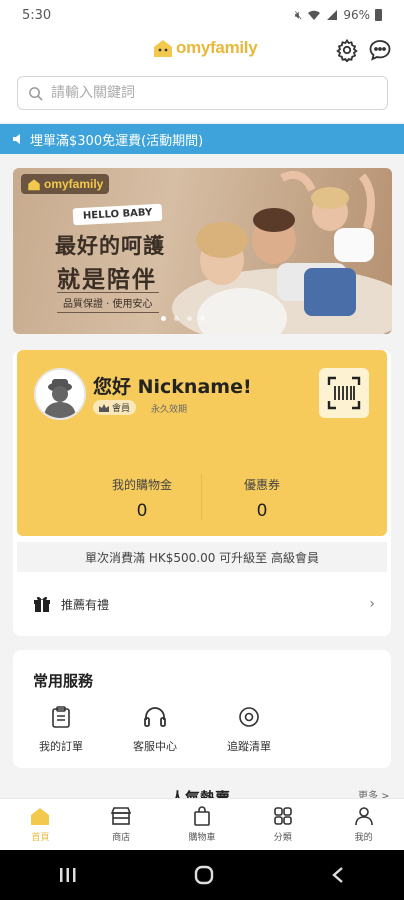 This screenshot has width=404, height=900. What do you see at coordinates (249, 717) in the screenshot?
I see `track-icon` at bounding box center [249, 717].